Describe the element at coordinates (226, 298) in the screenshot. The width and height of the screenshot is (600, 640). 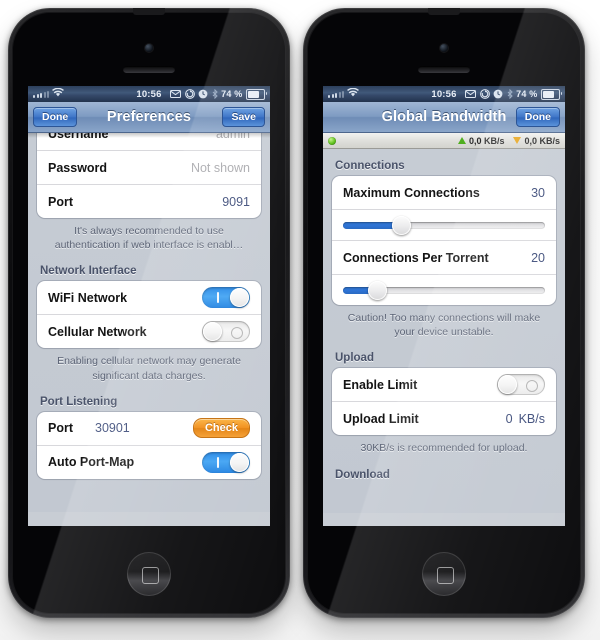
I see `wifi-network-toggle` at that location.